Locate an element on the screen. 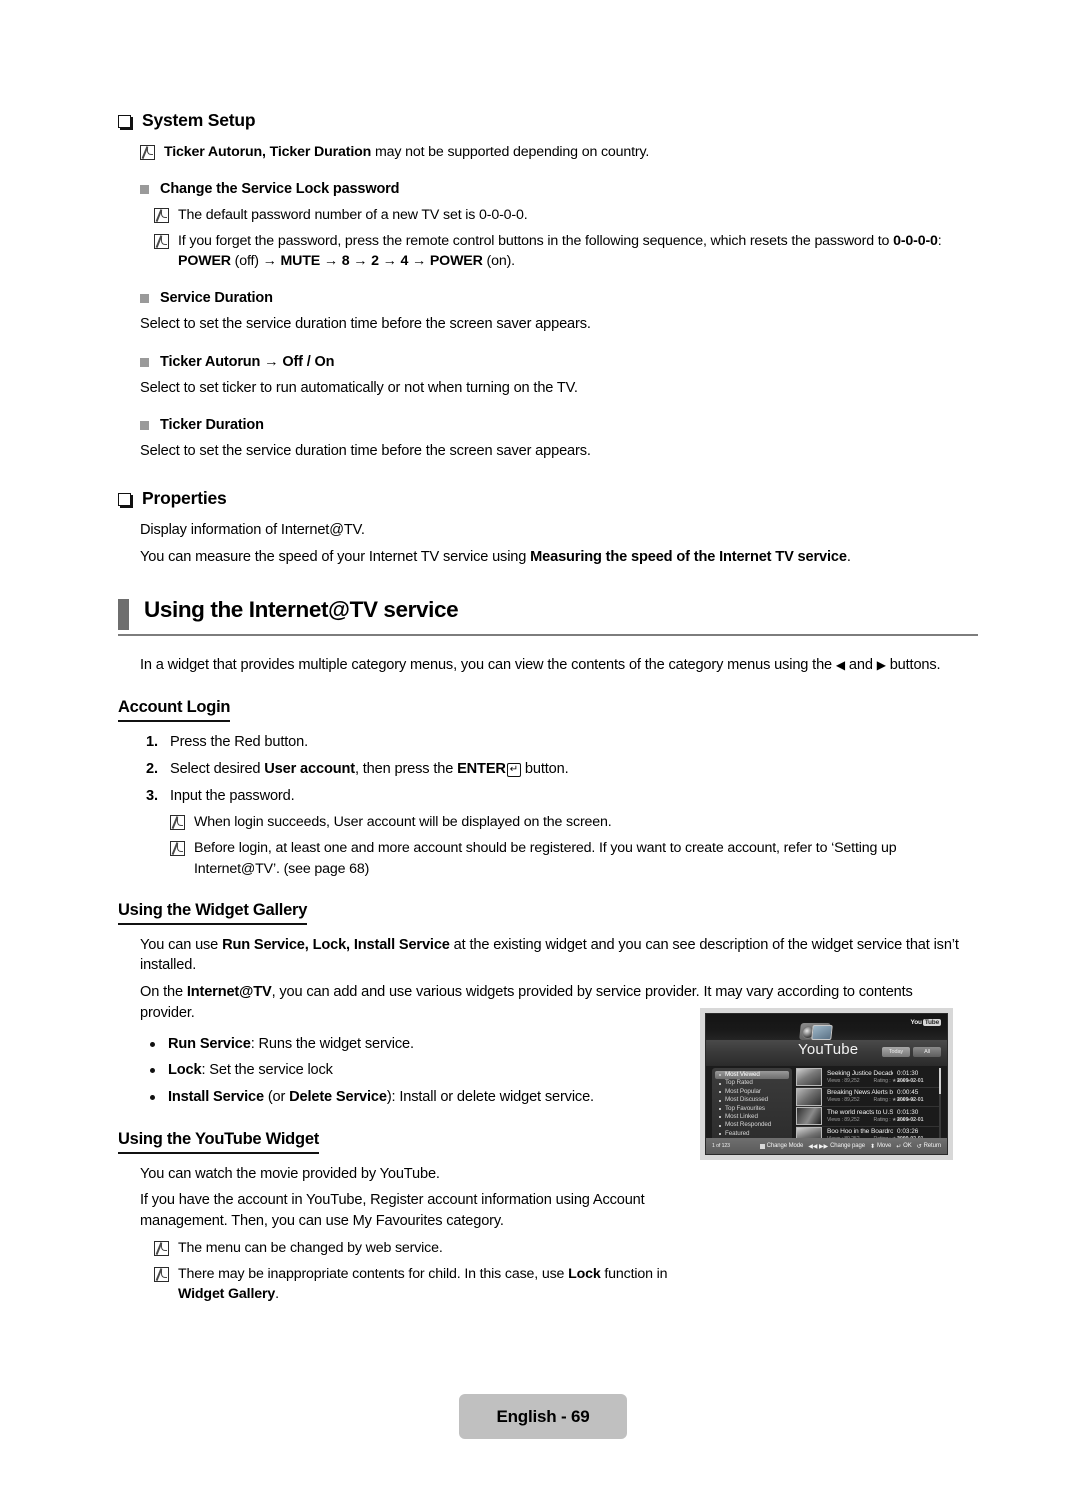 The image size is (1080, 1488). category-most-popular: Most Popular is located at coordinates (752, 1092).